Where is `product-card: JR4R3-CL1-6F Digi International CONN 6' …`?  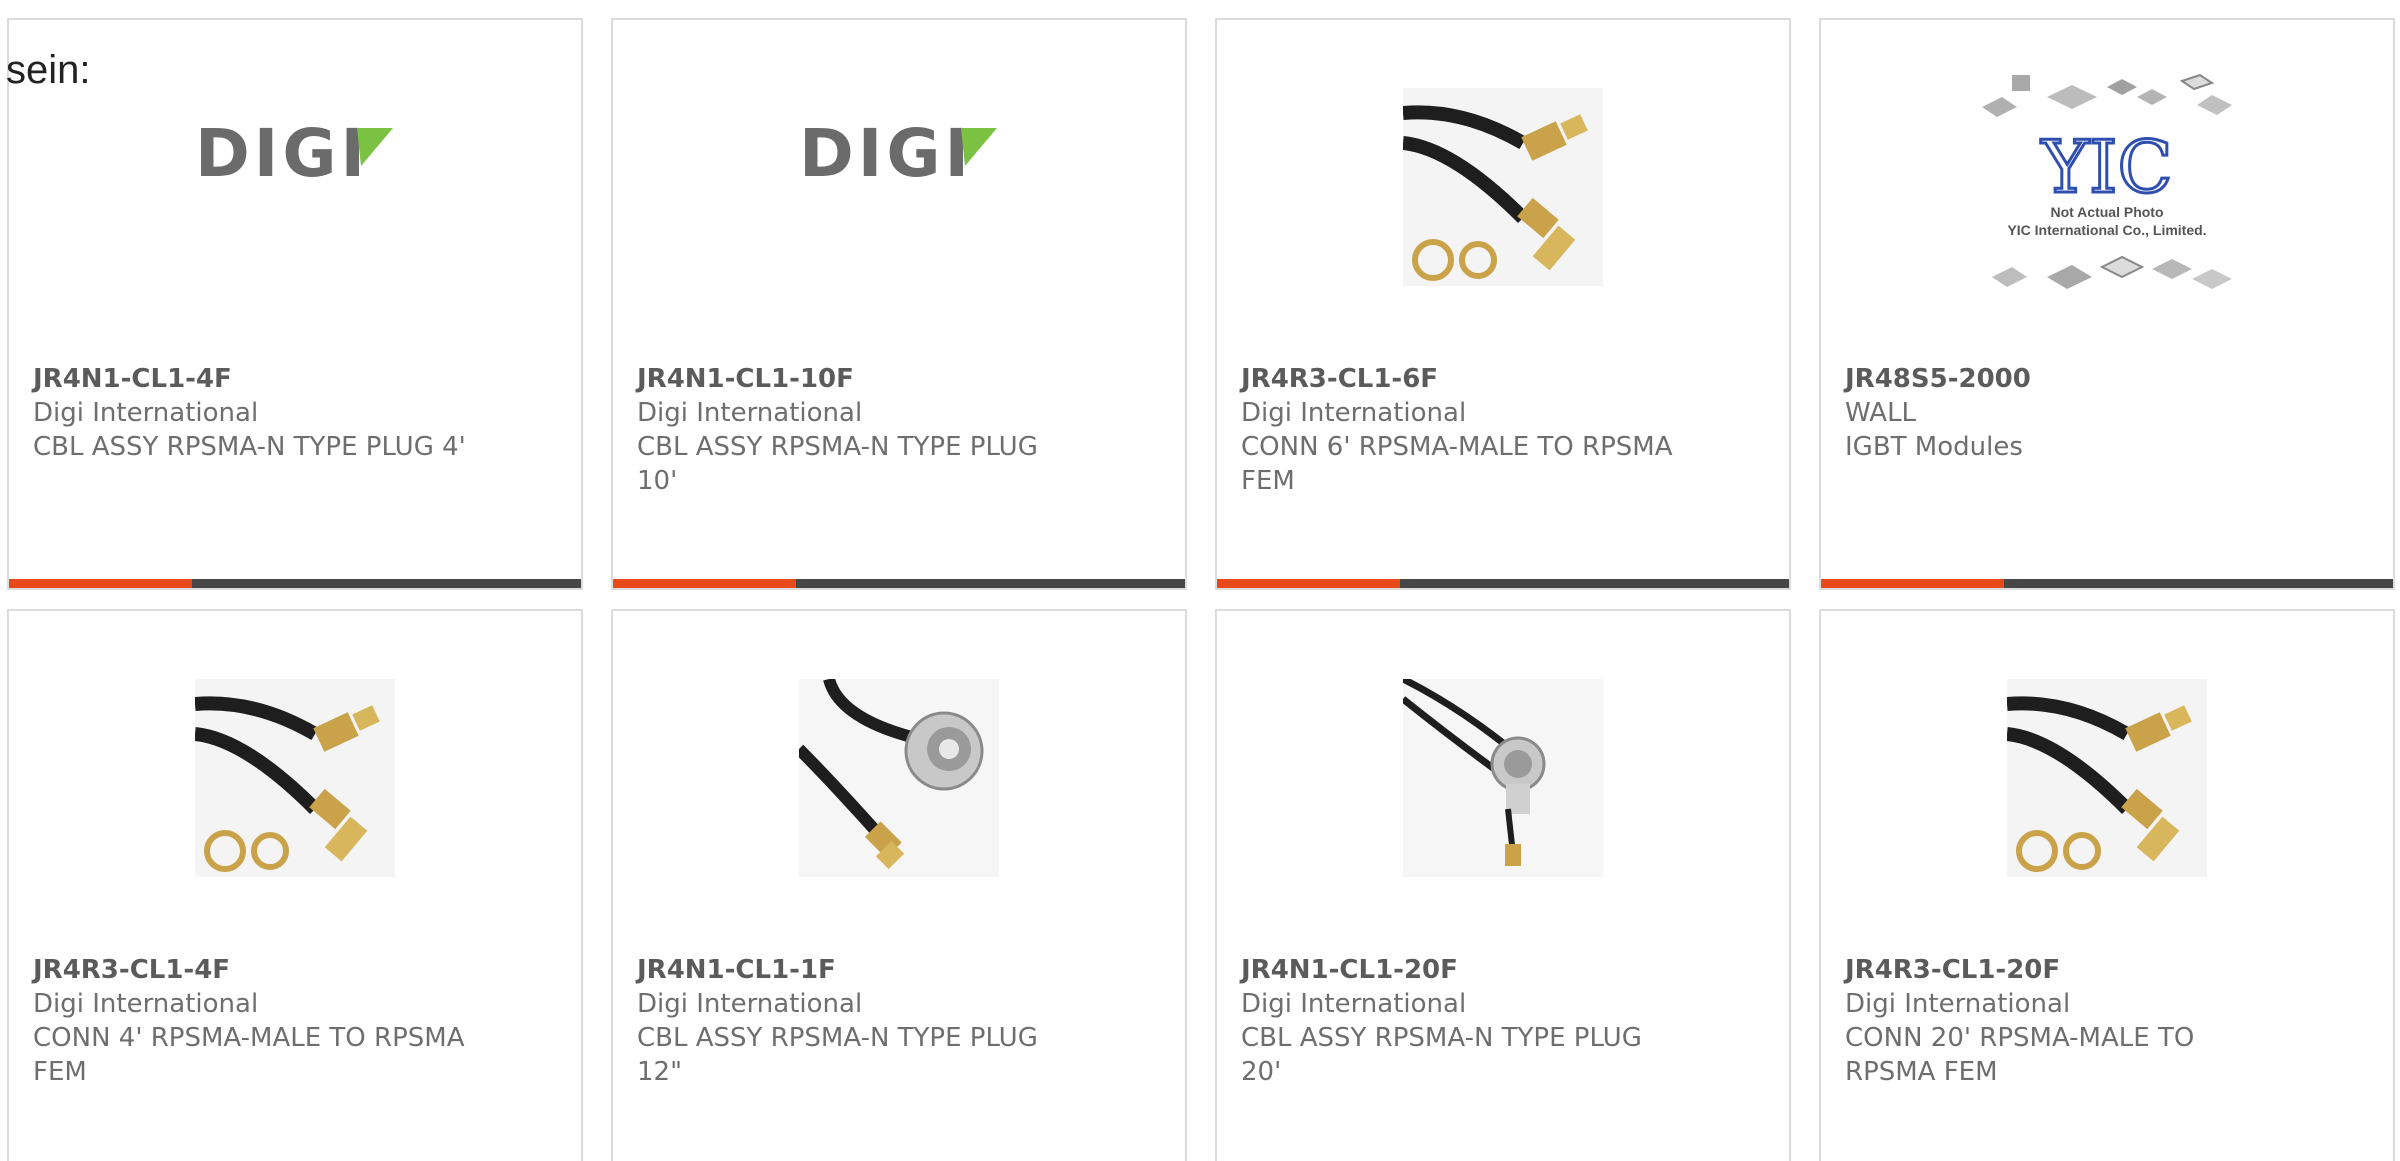 product-card: JR4R3-CL1-6F Digi International CONN 6' … is located at coordinates (1503, 304).